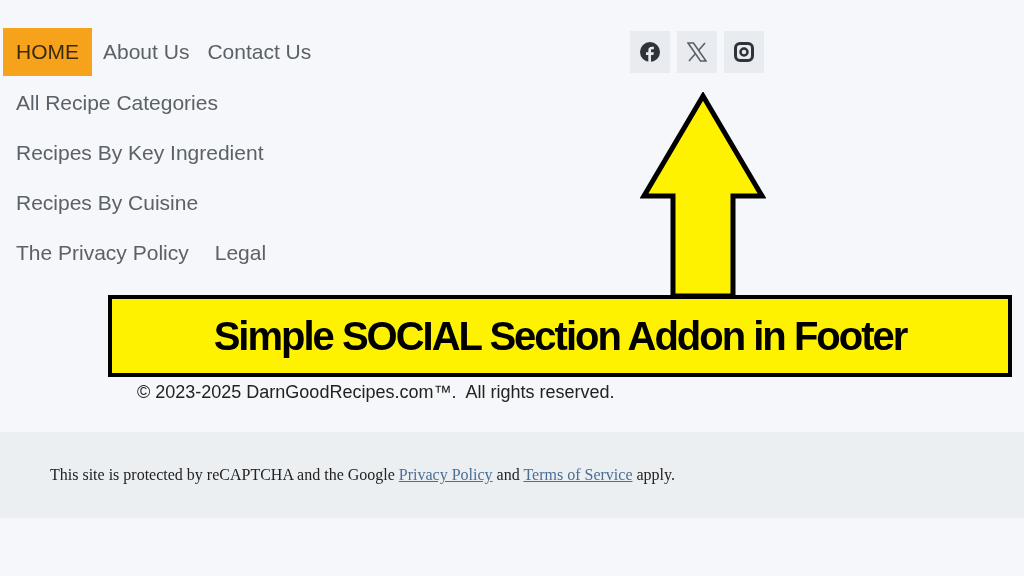 The width and height of the screenshot is (1024, 576). What do you see at coordinates (445, 474) in the screenshot?
I see `privacy-policy-link: Privacy Policy` at bounding box center [445, 474].